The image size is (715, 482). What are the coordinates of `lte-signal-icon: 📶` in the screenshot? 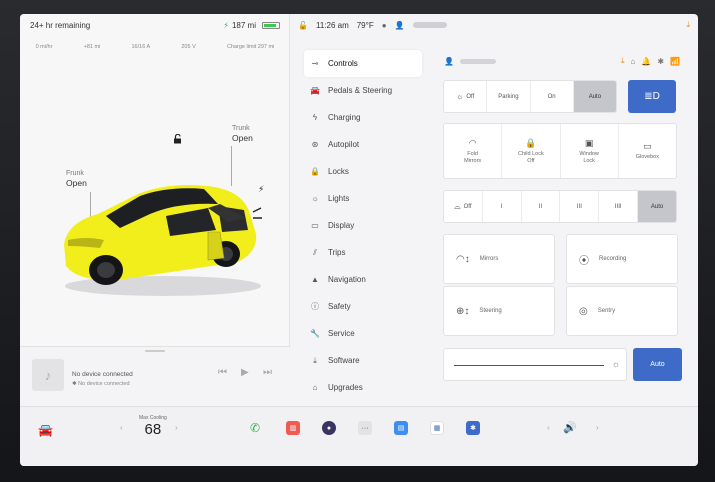 It's located at (675, 61).